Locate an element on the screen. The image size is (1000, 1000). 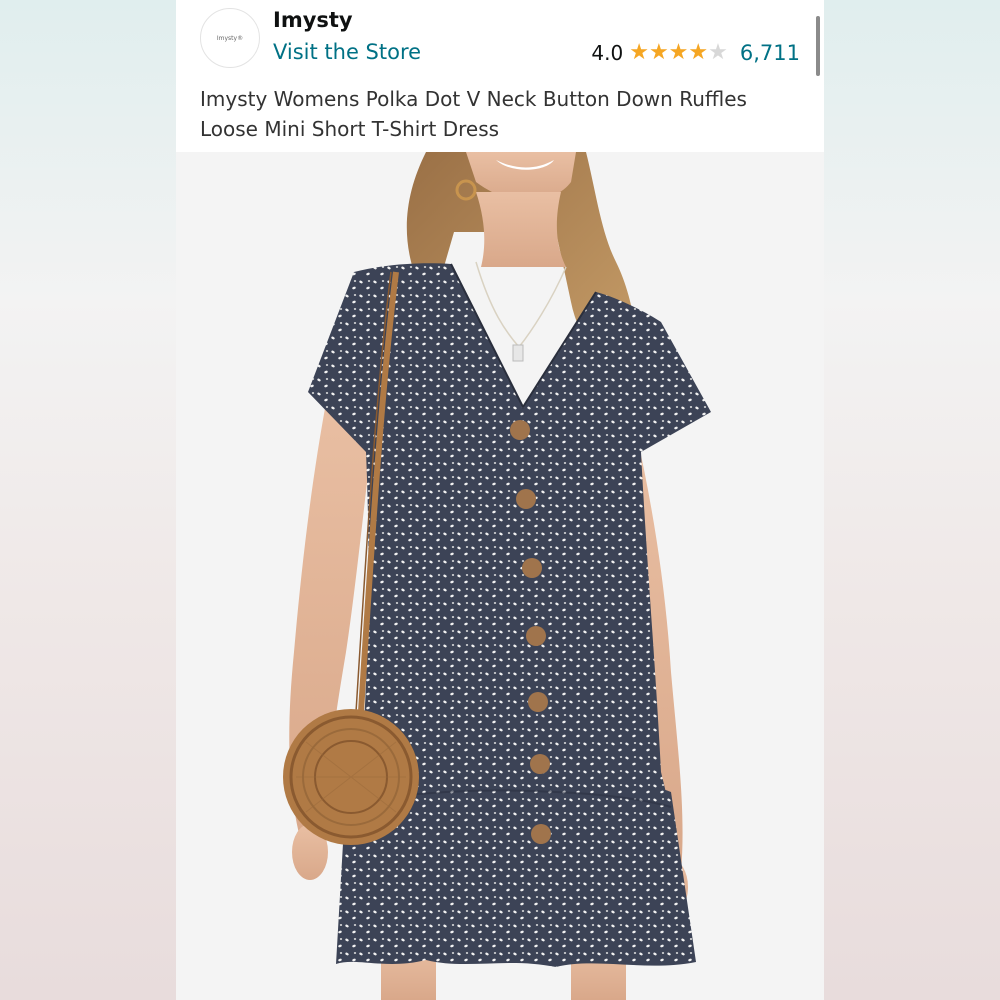
store-logo-text: Imysty® is located at coordinates (230, 38).